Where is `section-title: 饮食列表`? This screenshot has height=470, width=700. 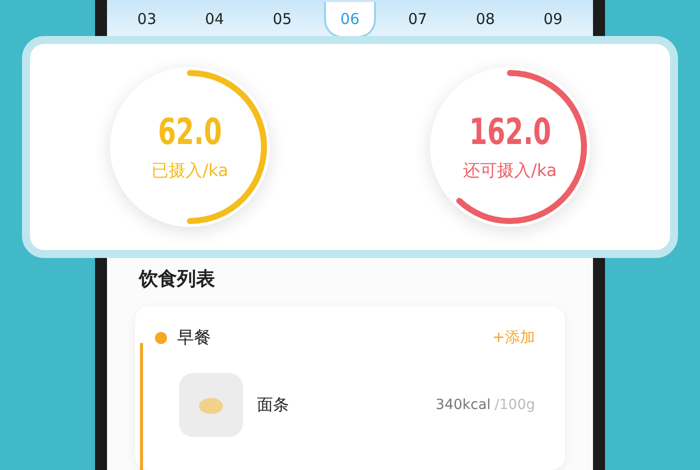
section-title: 饮食列表 is located at coordinates (177, 279).